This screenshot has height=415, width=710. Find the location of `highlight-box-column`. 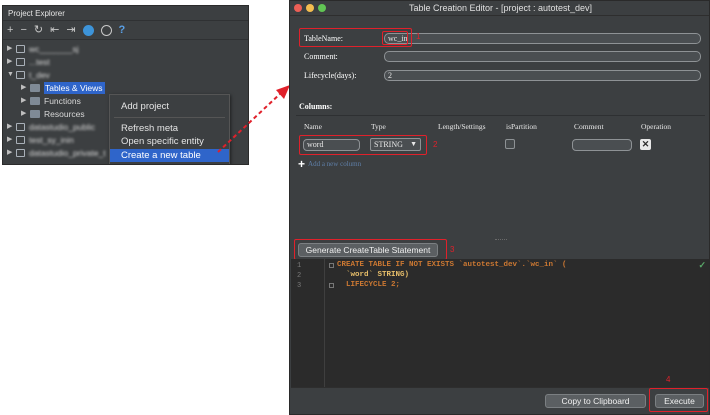

highlight-box-column is located at coordinates (363, 145).